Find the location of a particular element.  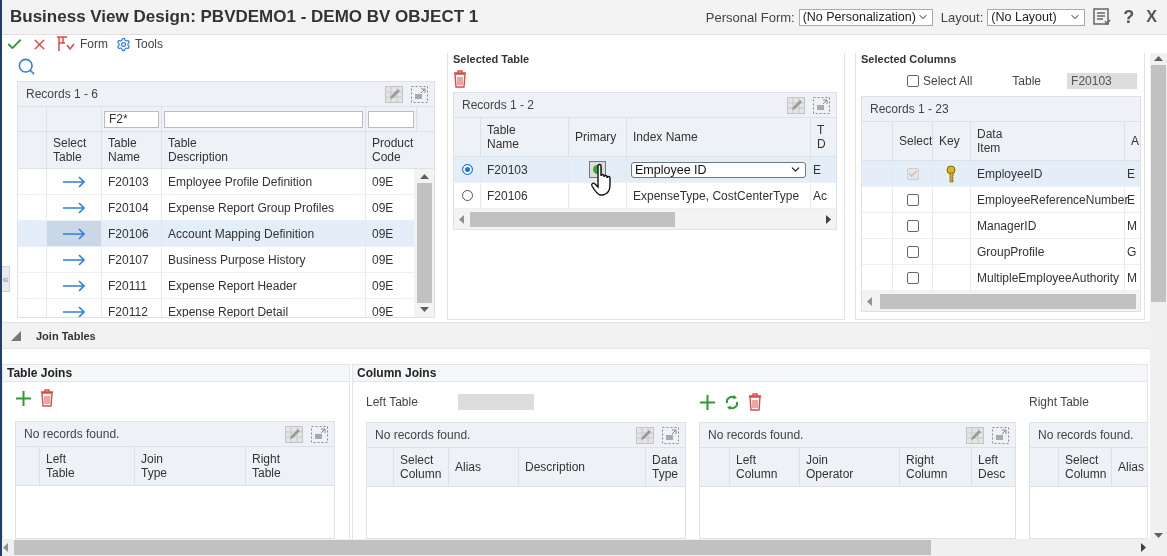

column-header: A is located at coordinates (1132, 141).